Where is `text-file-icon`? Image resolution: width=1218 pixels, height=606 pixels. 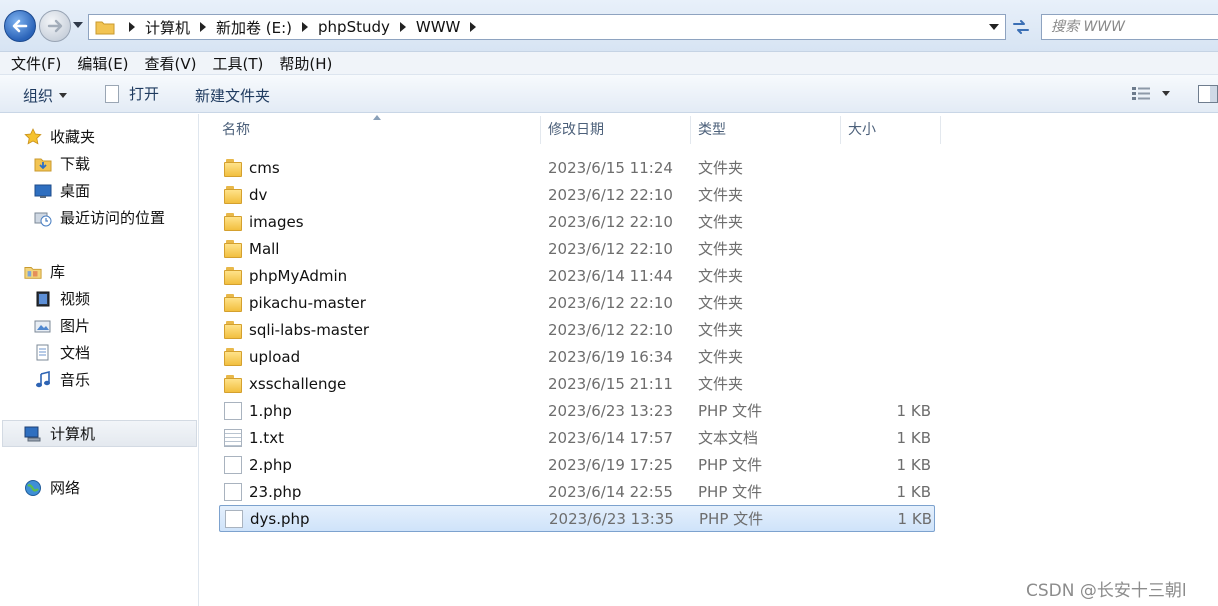 text-file-icon is located at coordinates (233, 437).